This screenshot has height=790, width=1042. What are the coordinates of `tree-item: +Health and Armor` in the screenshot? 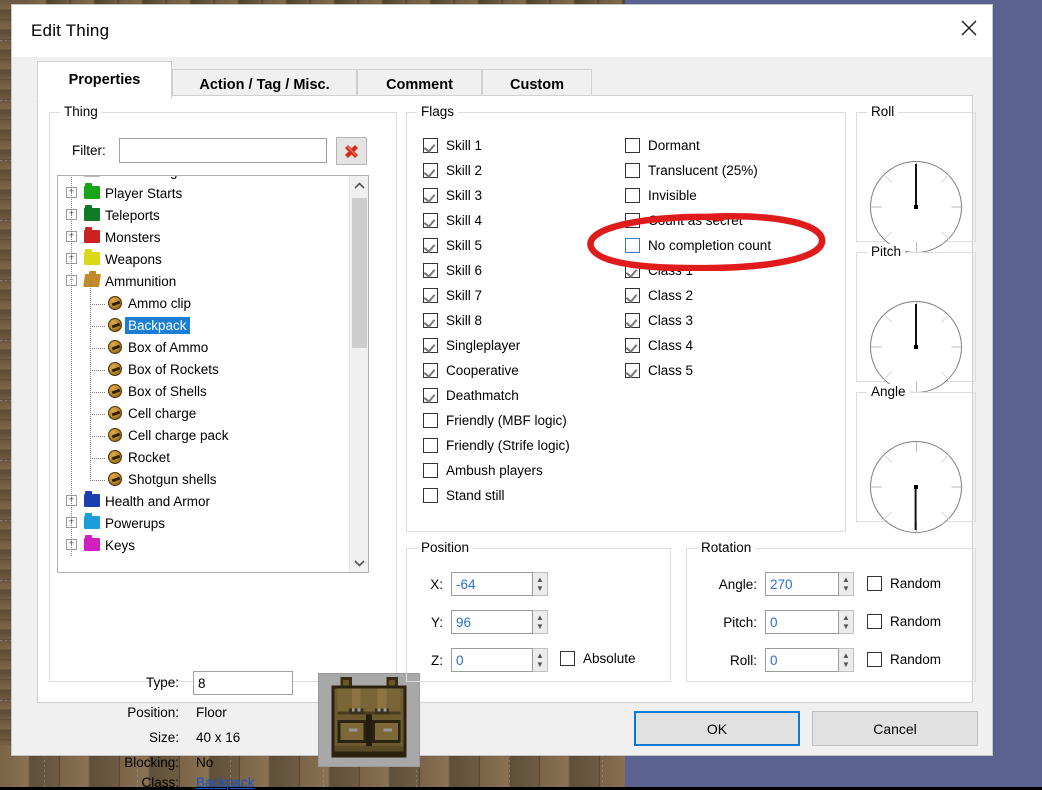 It's located at (203, 501).